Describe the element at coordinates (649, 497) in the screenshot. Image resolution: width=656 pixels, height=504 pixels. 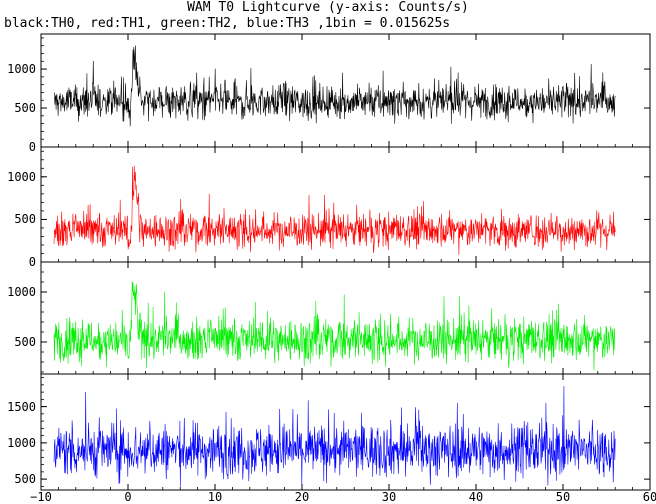
I see `x-tick-label: 60` at that location.